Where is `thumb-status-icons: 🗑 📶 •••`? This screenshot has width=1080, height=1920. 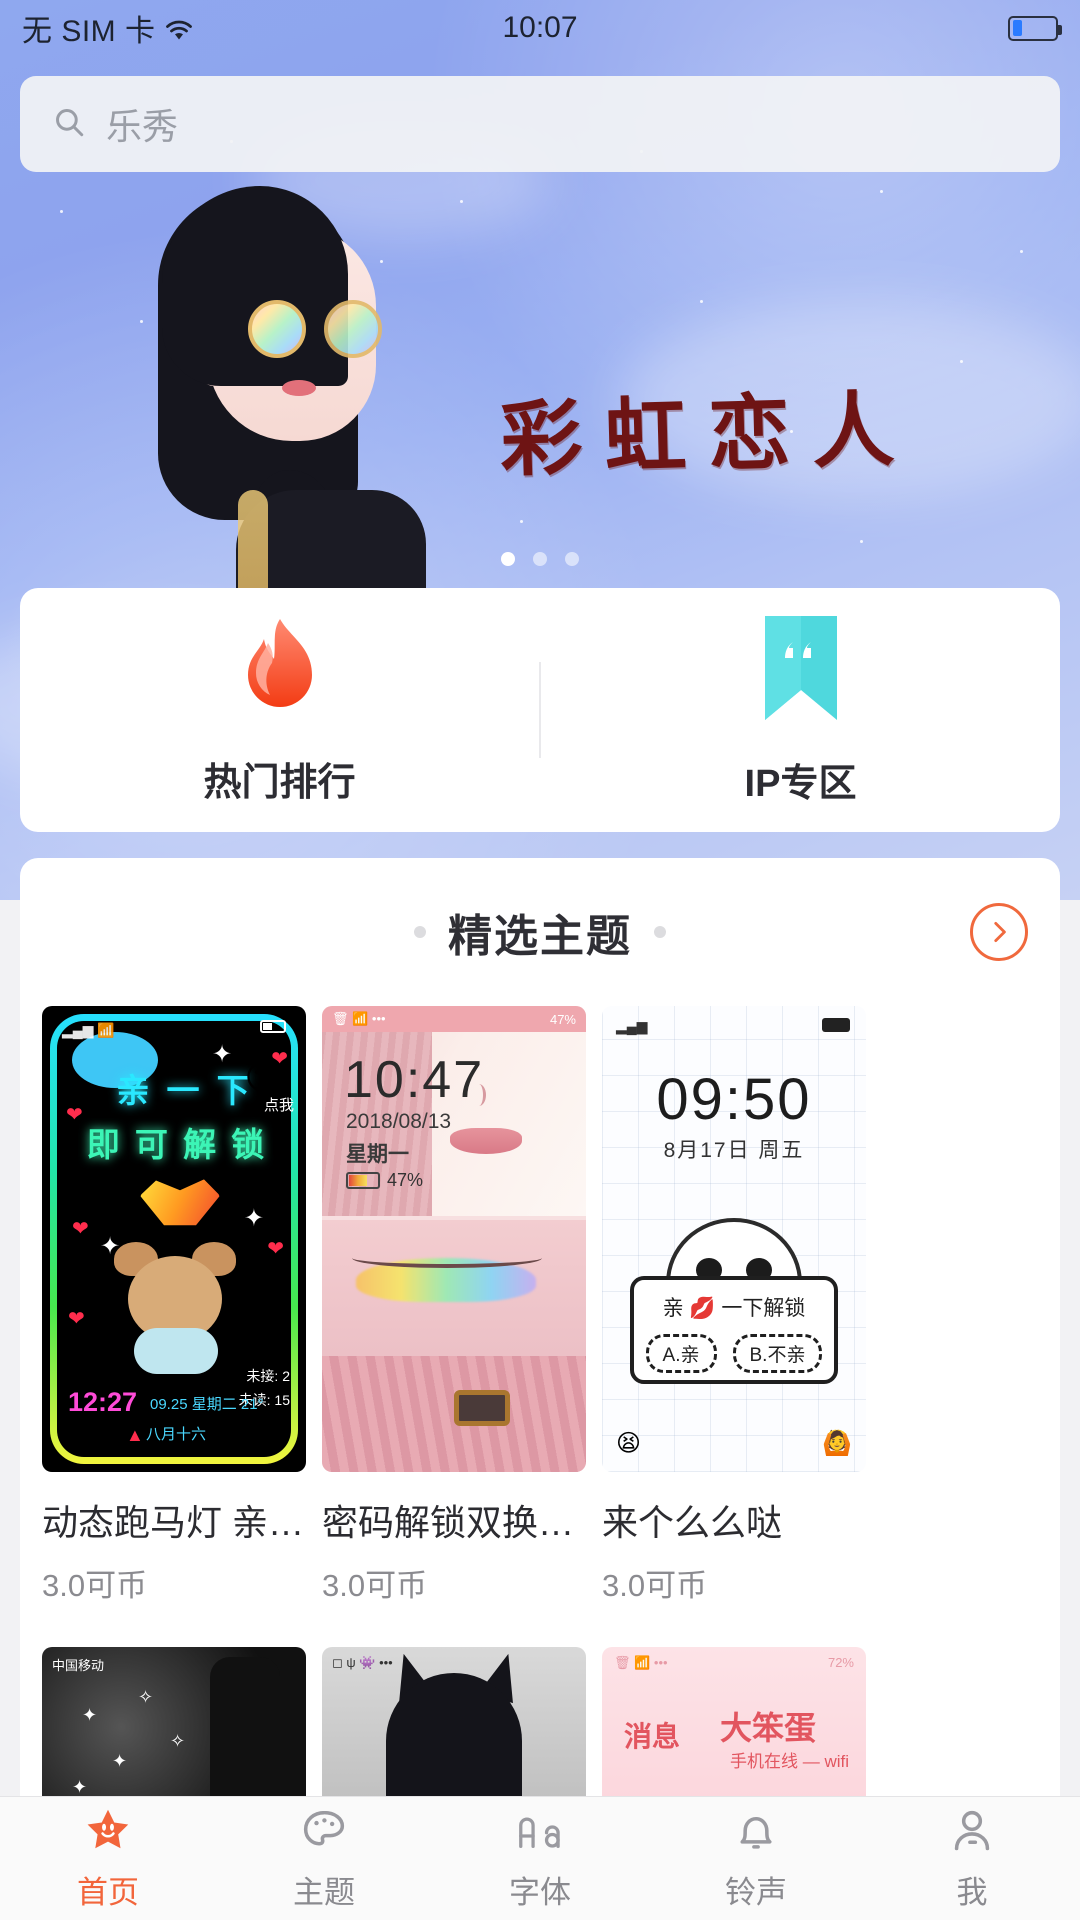
thumb-status-icons: 🗑 📶 ••• is located at coordinates (641, 1662).